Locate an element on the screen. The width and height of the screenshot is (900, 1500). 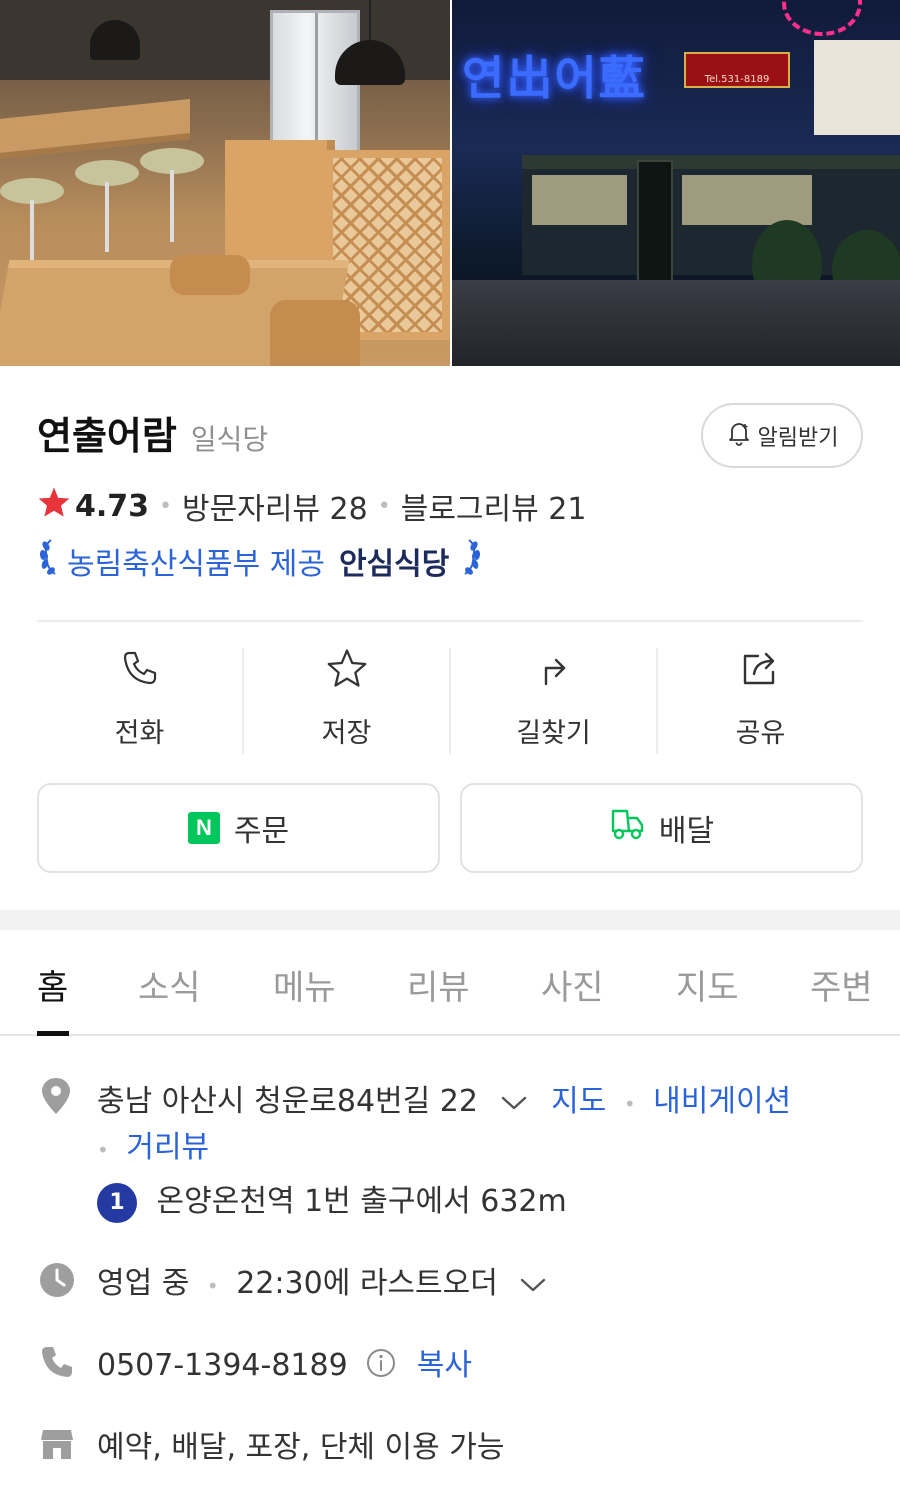
lamp-cord is located at coordinates (370, 21).